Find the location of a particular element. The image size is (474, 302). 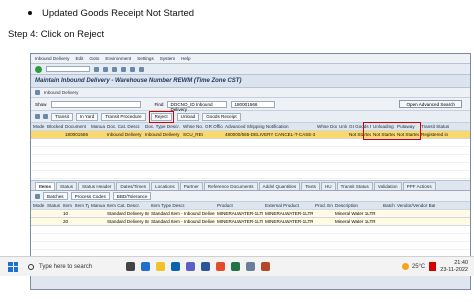

tab-texts: Texts is located at coordinates (310, 186).